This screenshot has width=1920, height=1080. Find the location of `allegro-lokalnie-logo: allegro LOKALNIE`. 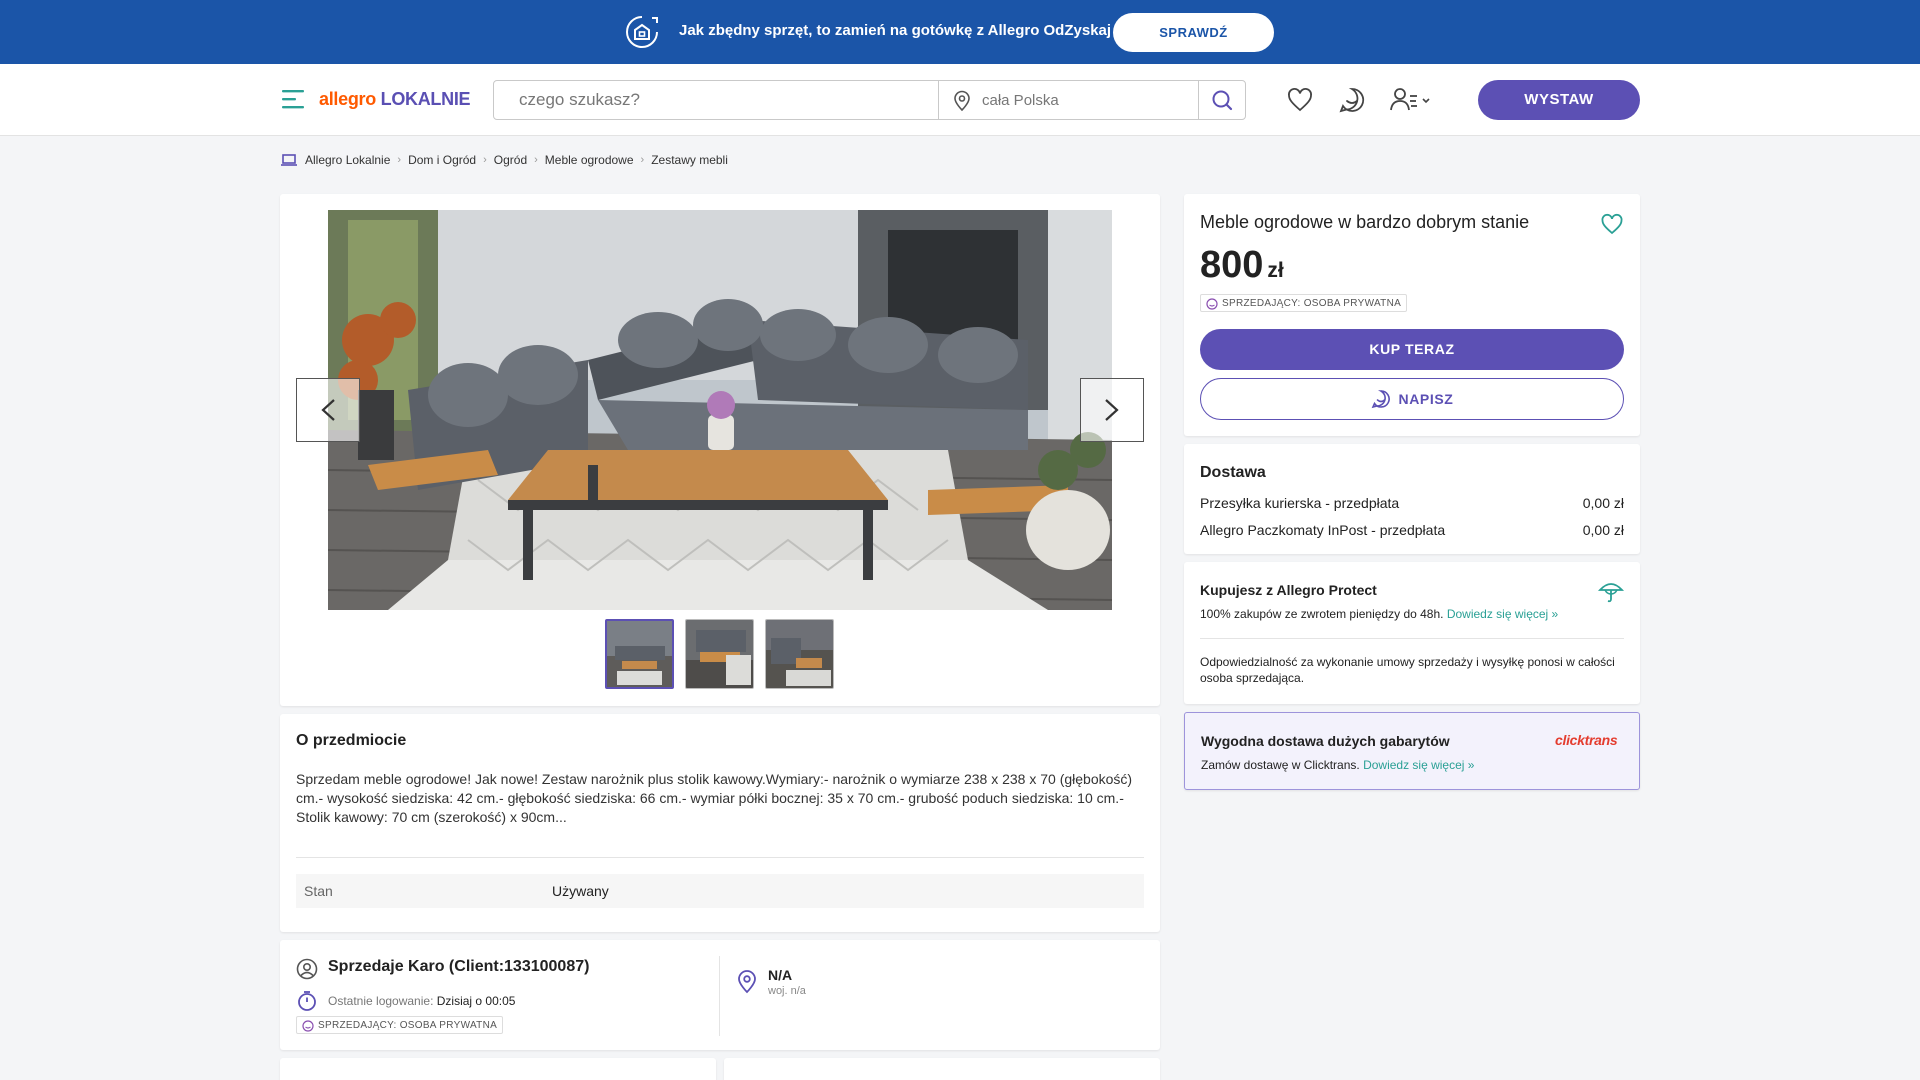

allegro-lokalnie-logo: allegro LOKALNIE is located at coordinates (395, 99).